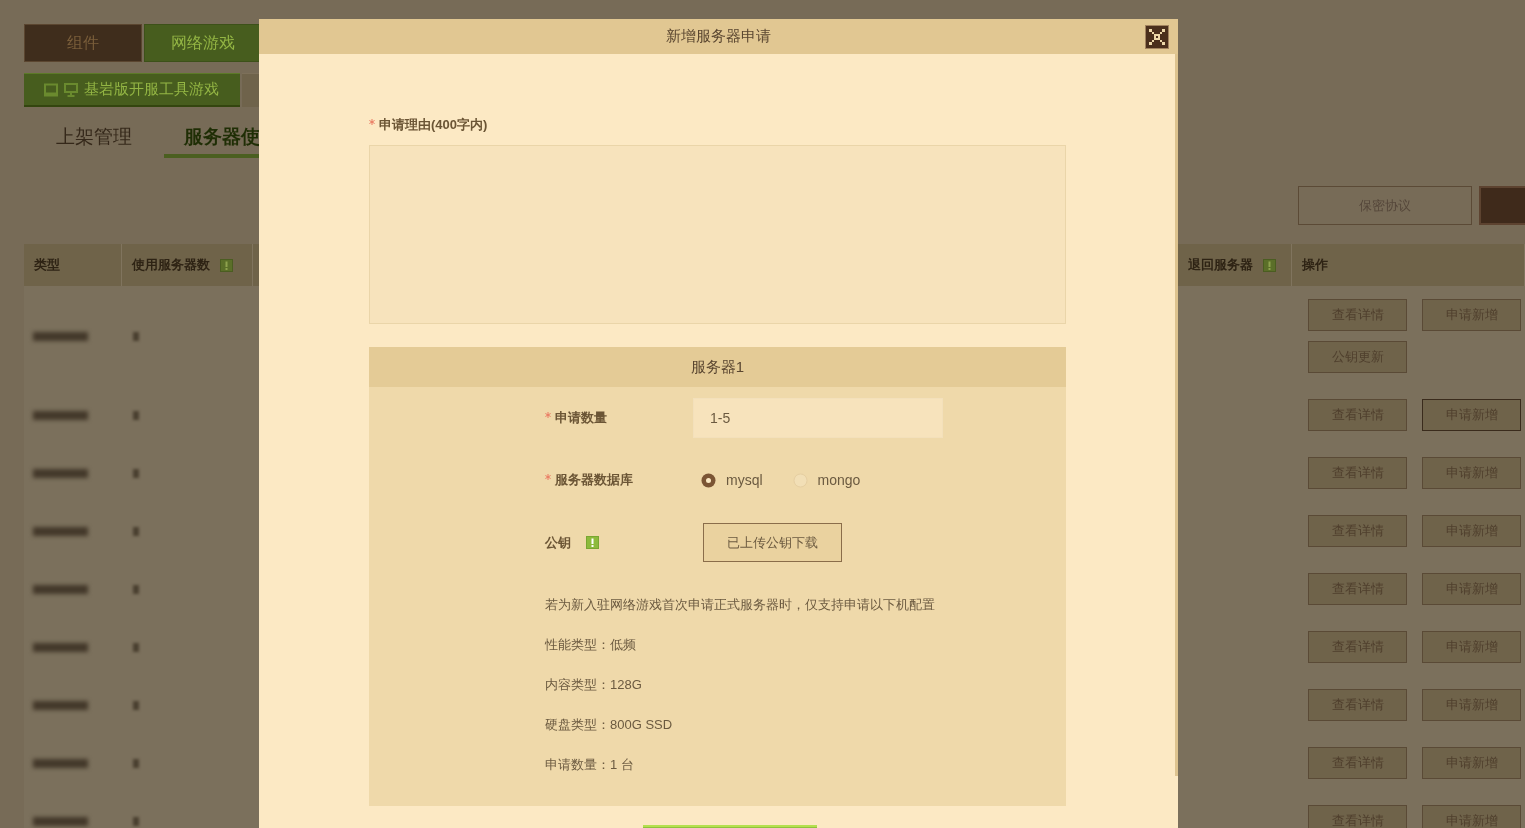 This screenshot has width=1525, height=828. I want to click on field-label: 服务器数据库, so click(594, 480).